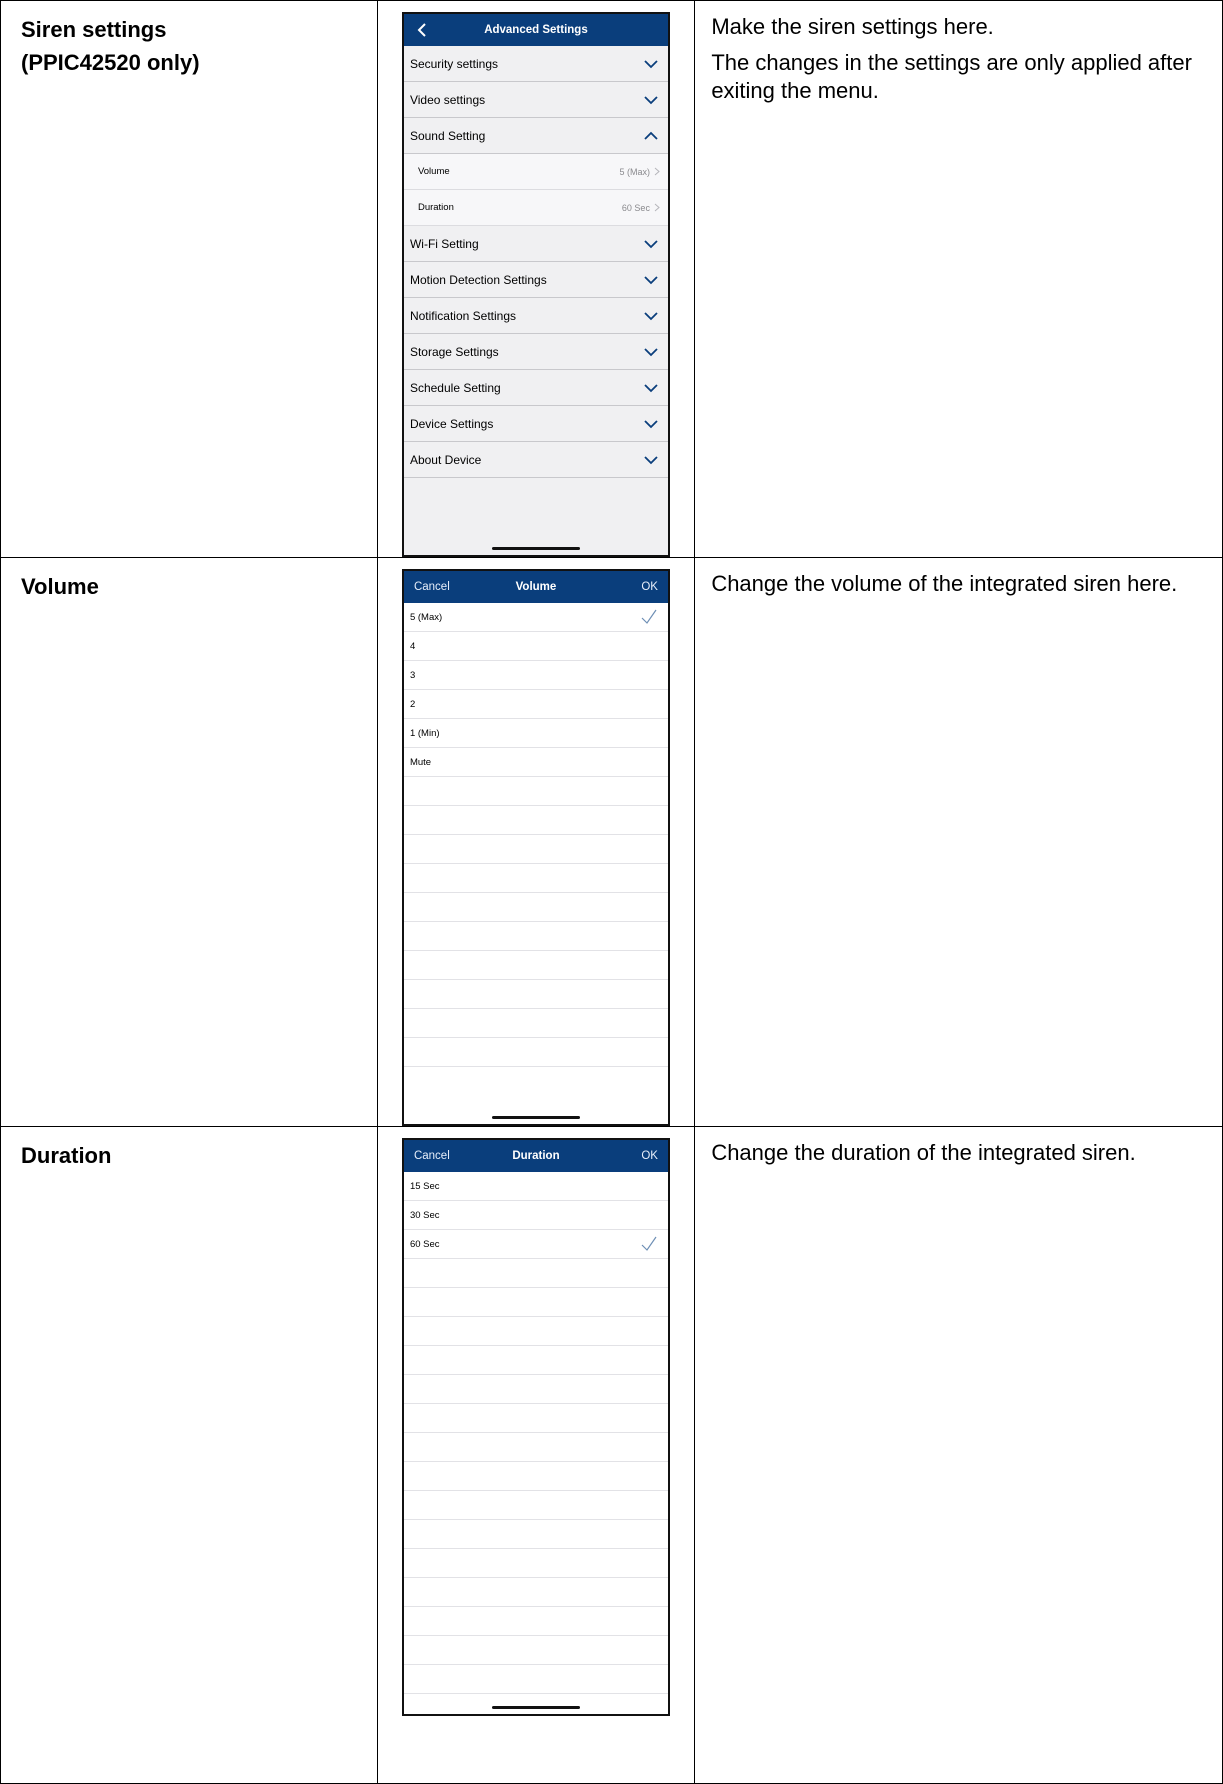 This screenshot has height=1784, width=1223. What do you see at coordinates (444, 243) in the screenshot?
I see `section-label: Wi-Fi Setting` at bounding box center [444, 243].